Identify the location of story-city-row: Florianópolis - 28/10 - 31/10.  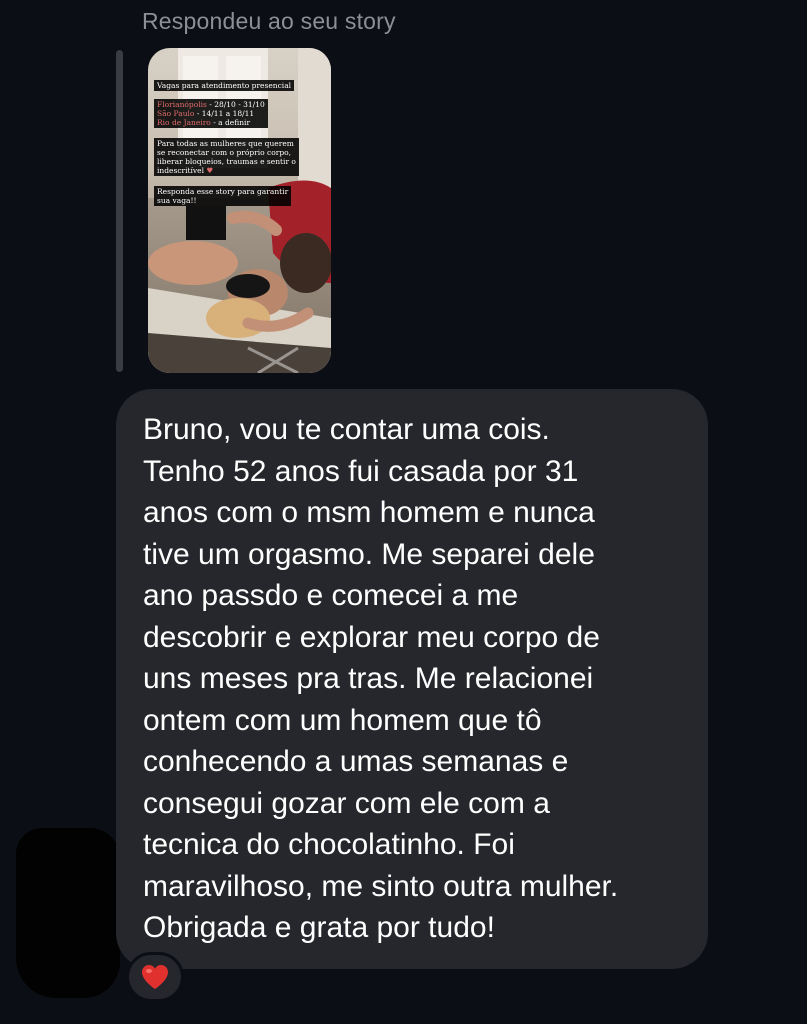
(211, 104).